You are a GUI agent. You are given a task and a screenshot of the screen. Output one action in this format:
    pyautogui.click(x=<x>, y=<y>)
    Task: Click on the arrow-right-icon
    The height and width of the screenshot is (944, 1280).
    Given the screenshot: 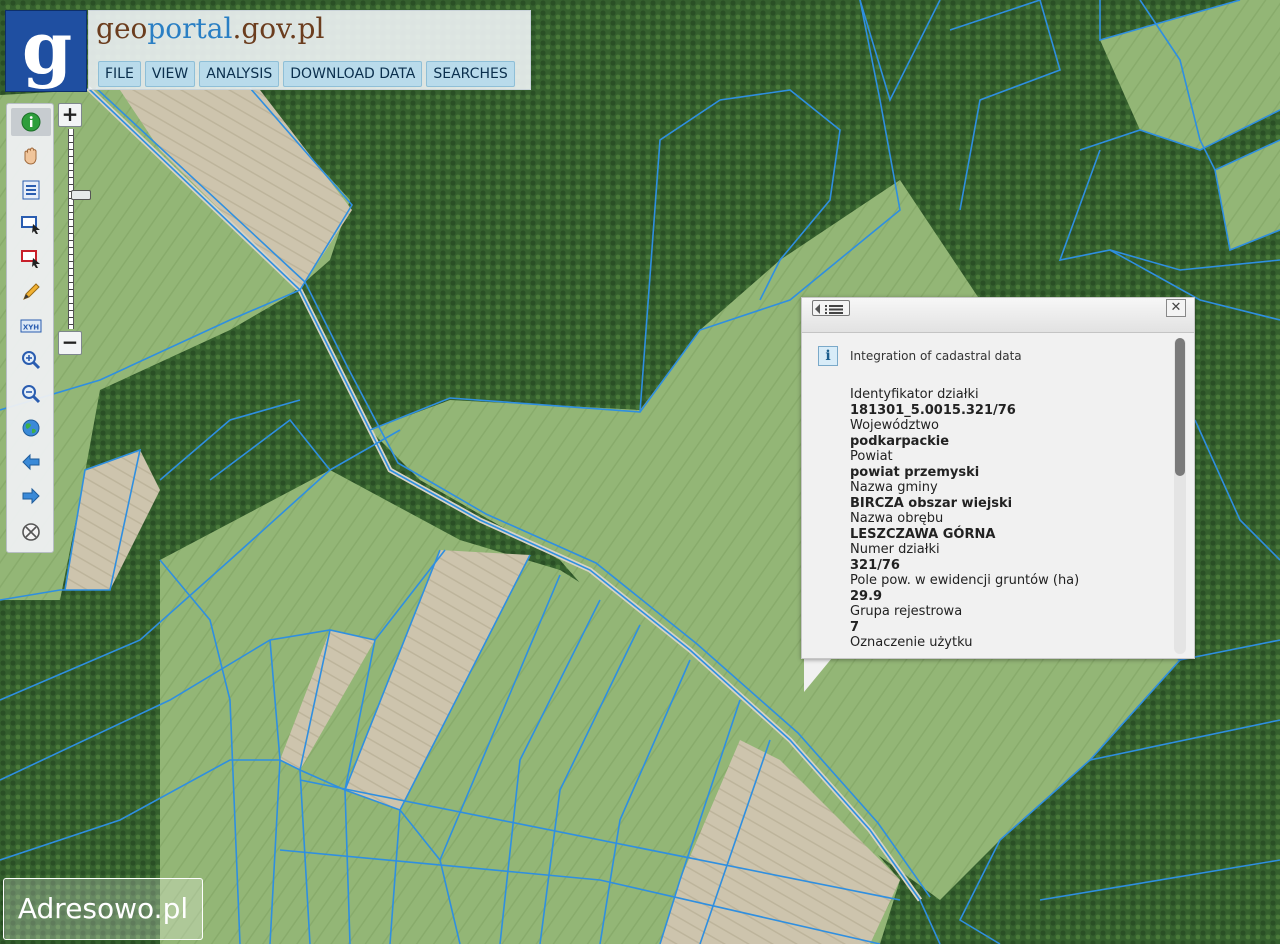 What is the action you would take?
    pyautogui.click(x=31, y=496)
    